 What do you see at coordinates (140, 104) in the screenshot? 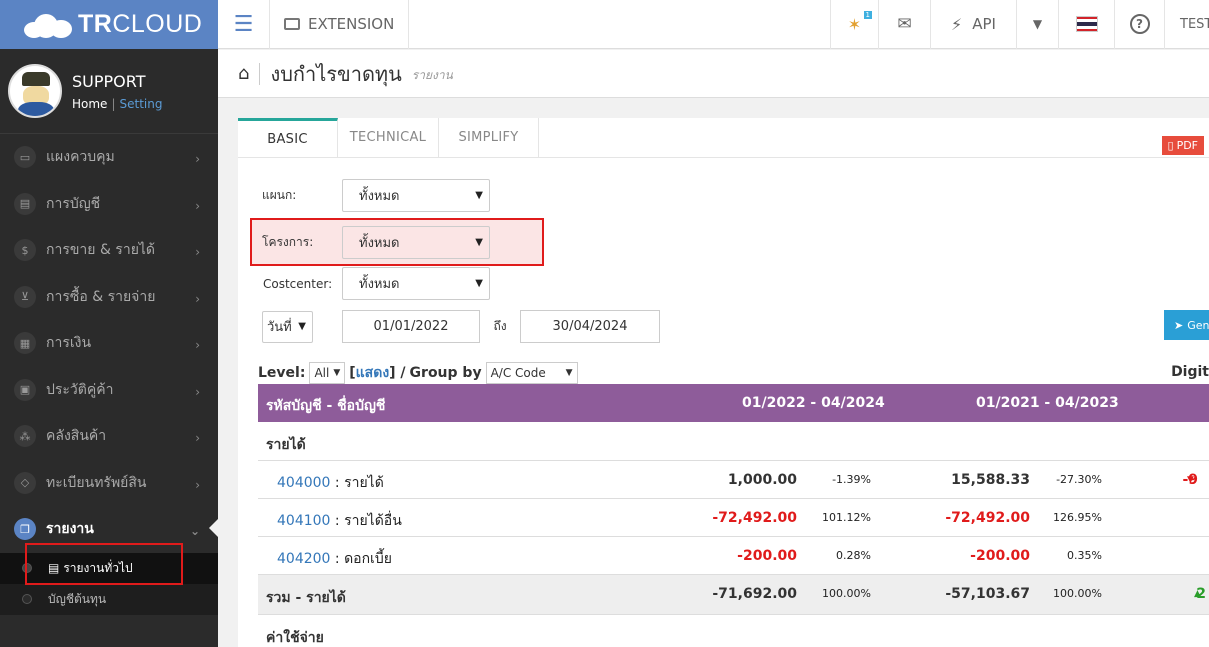
I see `setting-link: Setting` at bounding box center [140, 104].